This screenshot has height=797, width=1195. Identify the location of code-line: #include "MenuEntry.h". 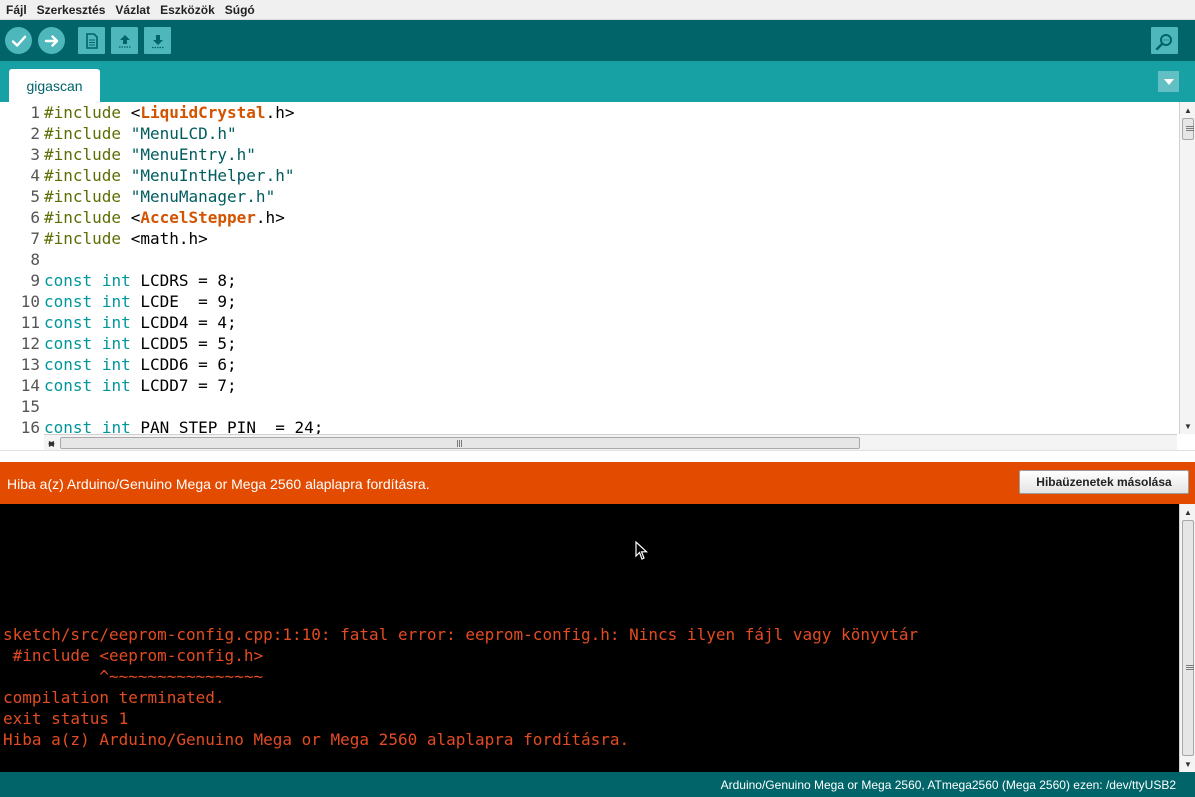
(611, 154).